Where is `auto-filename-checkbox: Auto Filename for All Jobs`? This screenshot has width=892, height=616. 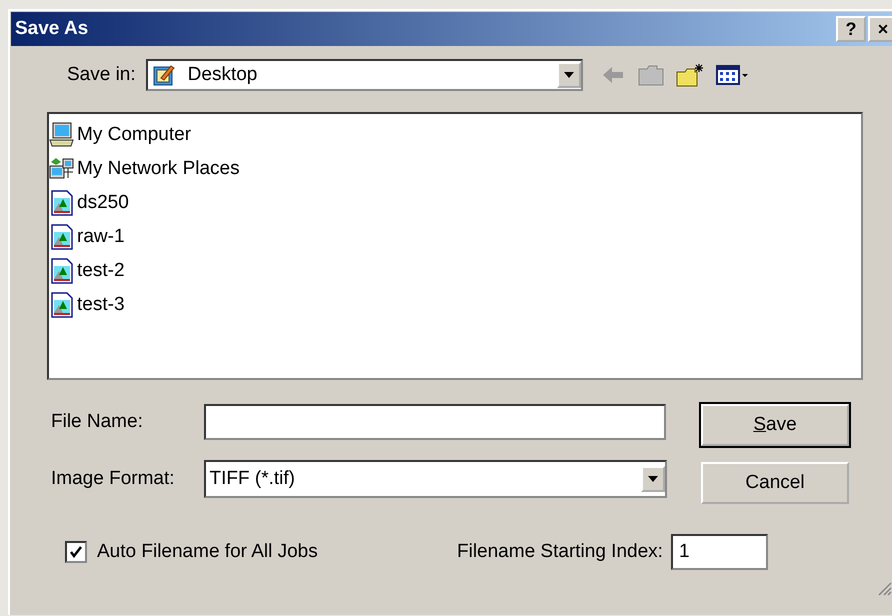
auto-filename-checkbox: Auto Filename for All Jobs is located at coordinates (255, 552).